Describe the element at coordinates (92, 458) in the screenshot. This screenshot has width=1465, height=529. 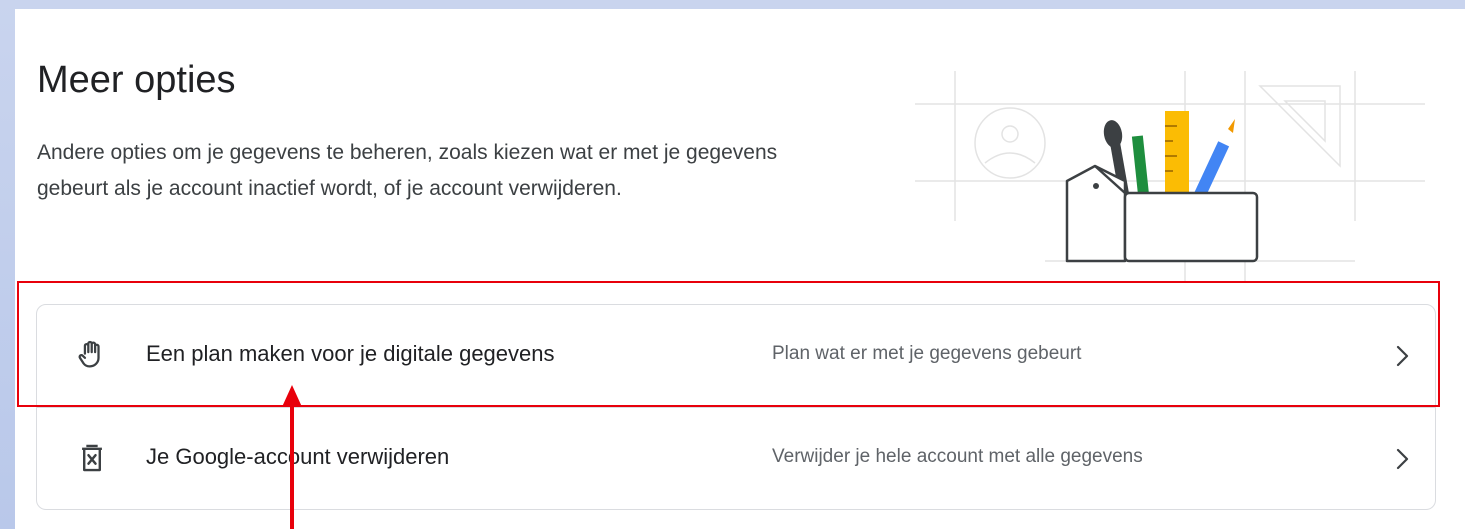
I see `delete-bin-icon` at that location.